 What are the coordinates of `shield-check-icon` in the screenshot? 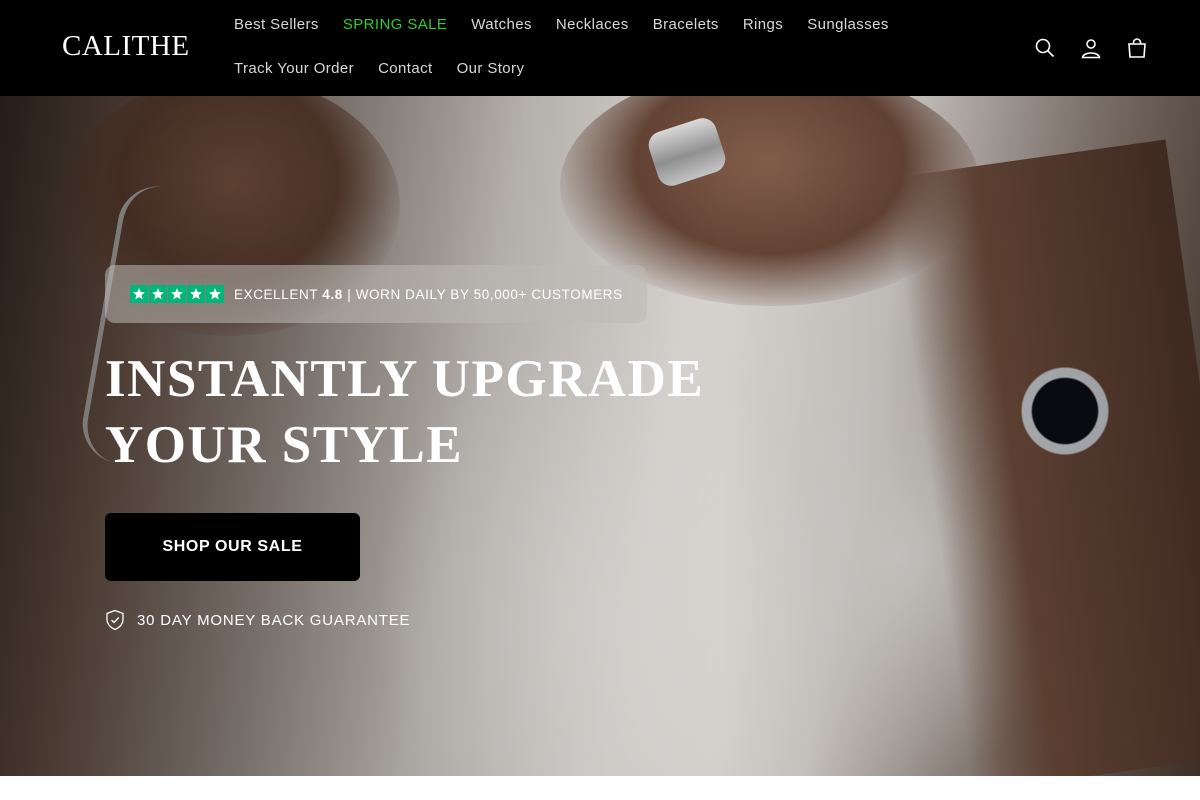 It's located at (115, 620).